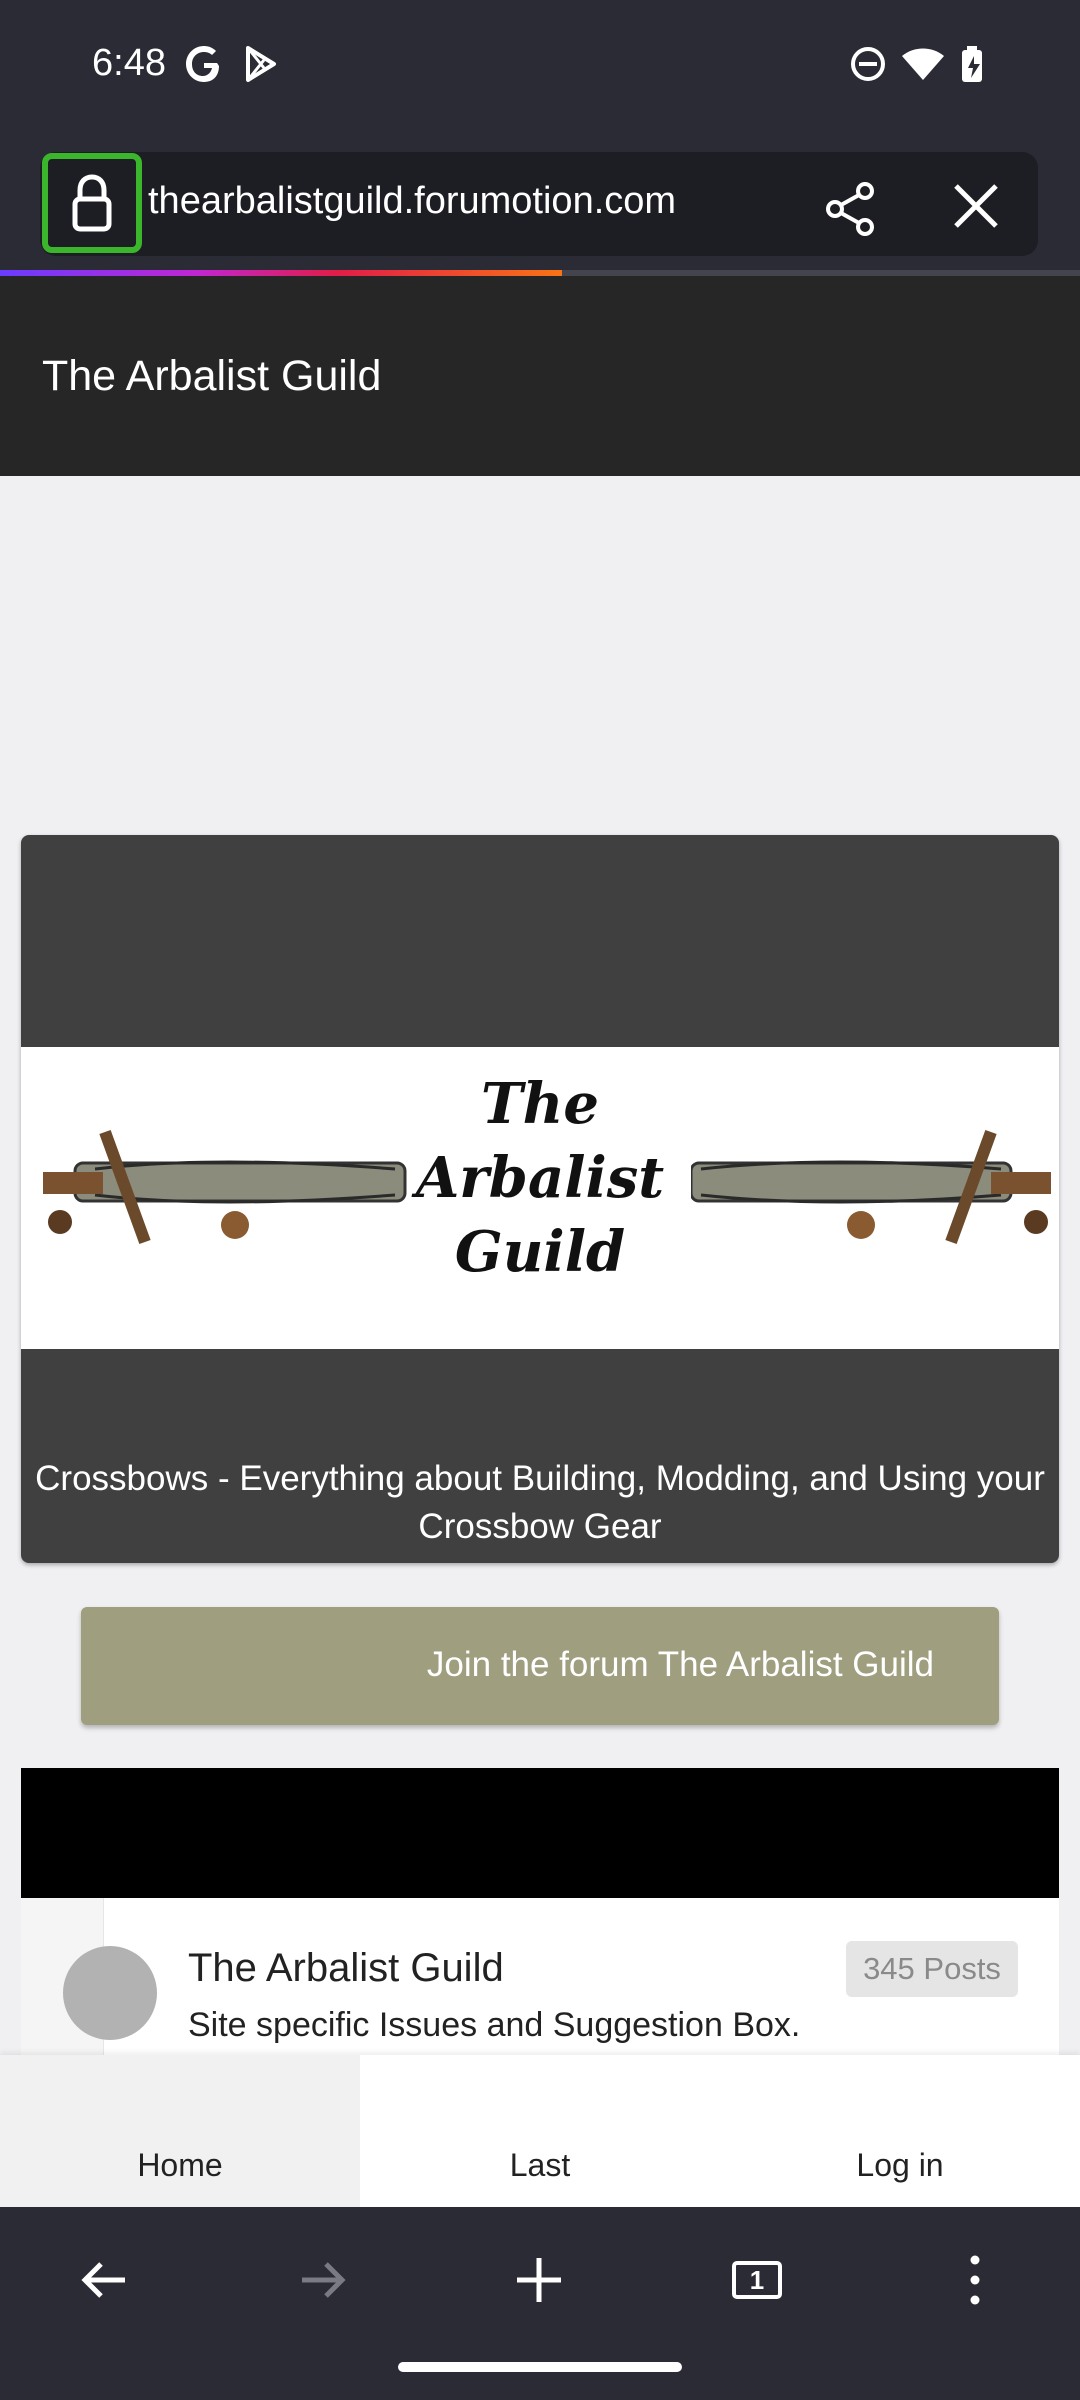 The width and height of the screenshot is (1080, 2400). I want to click on site-title: The Arbalist Guild, so click(211, 376).